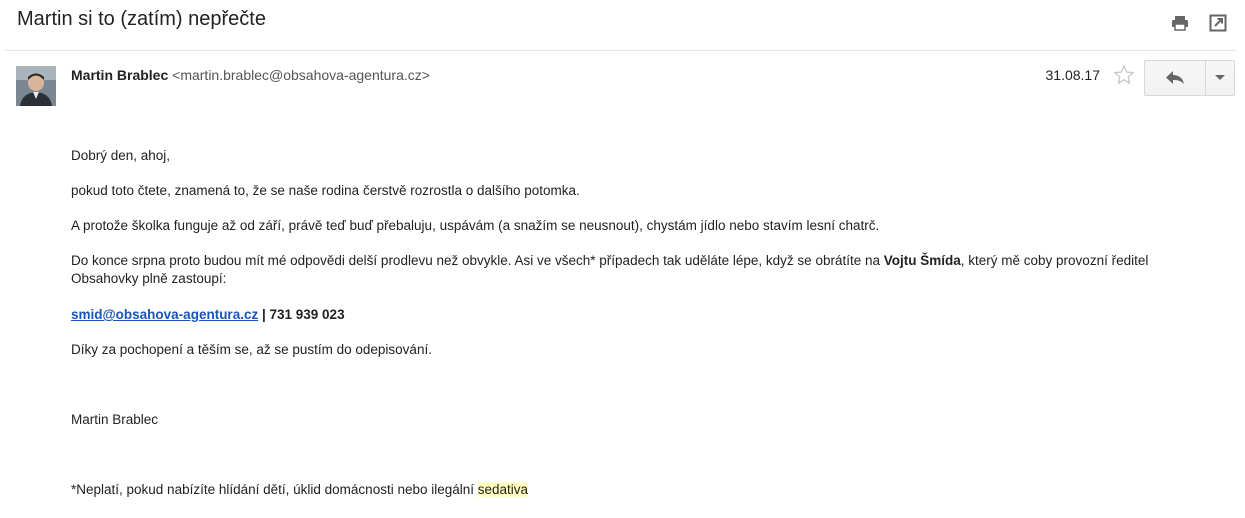 This screenshot has height=518, width=1245. I want to click on sender-avatar, so click(36, 86).